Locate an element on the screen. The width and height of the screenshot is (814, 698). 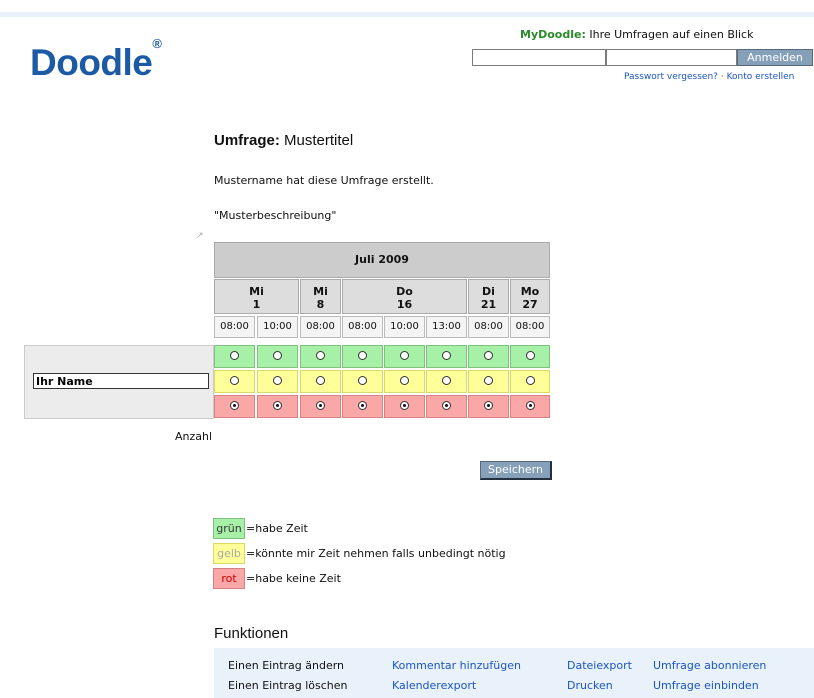
legend-item-yes: grün =habe Zeit is located at coordinates (260, 528).